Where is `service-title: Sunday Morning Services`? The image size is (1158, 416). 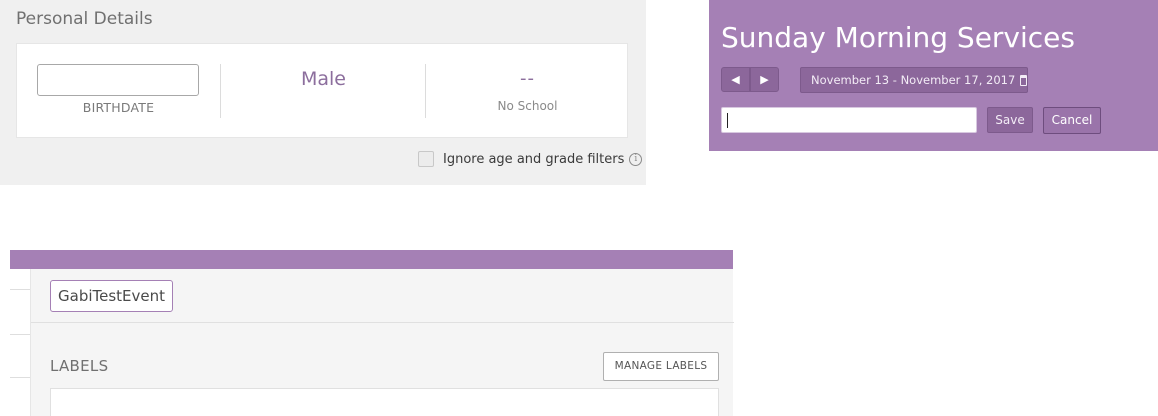
service-title: Sunday Morning Services is located at coordinates (898, 37).